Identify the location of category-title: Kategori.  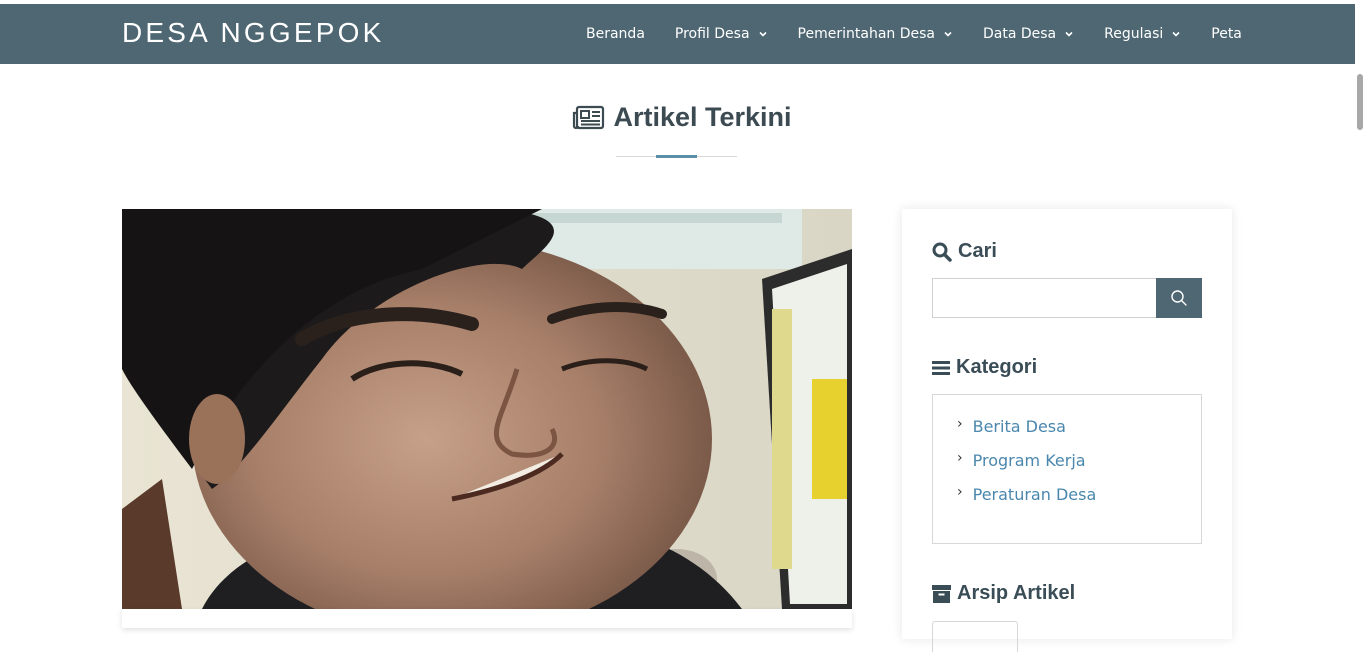
(997, 367).